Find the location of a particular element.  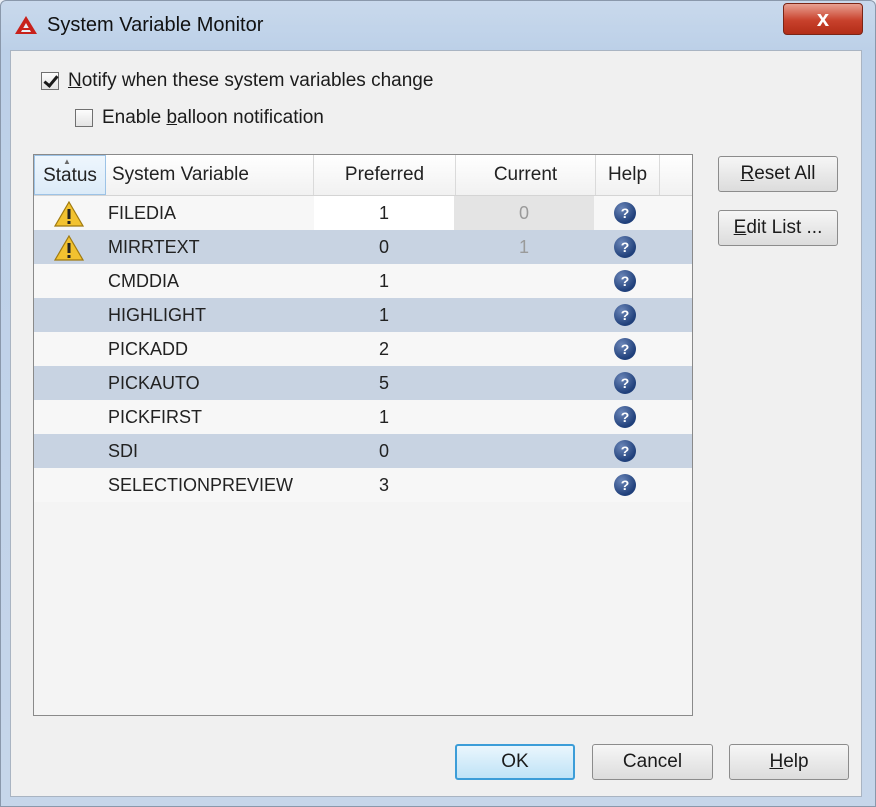

col-header-current: Current is located at coordinates (526, 175).